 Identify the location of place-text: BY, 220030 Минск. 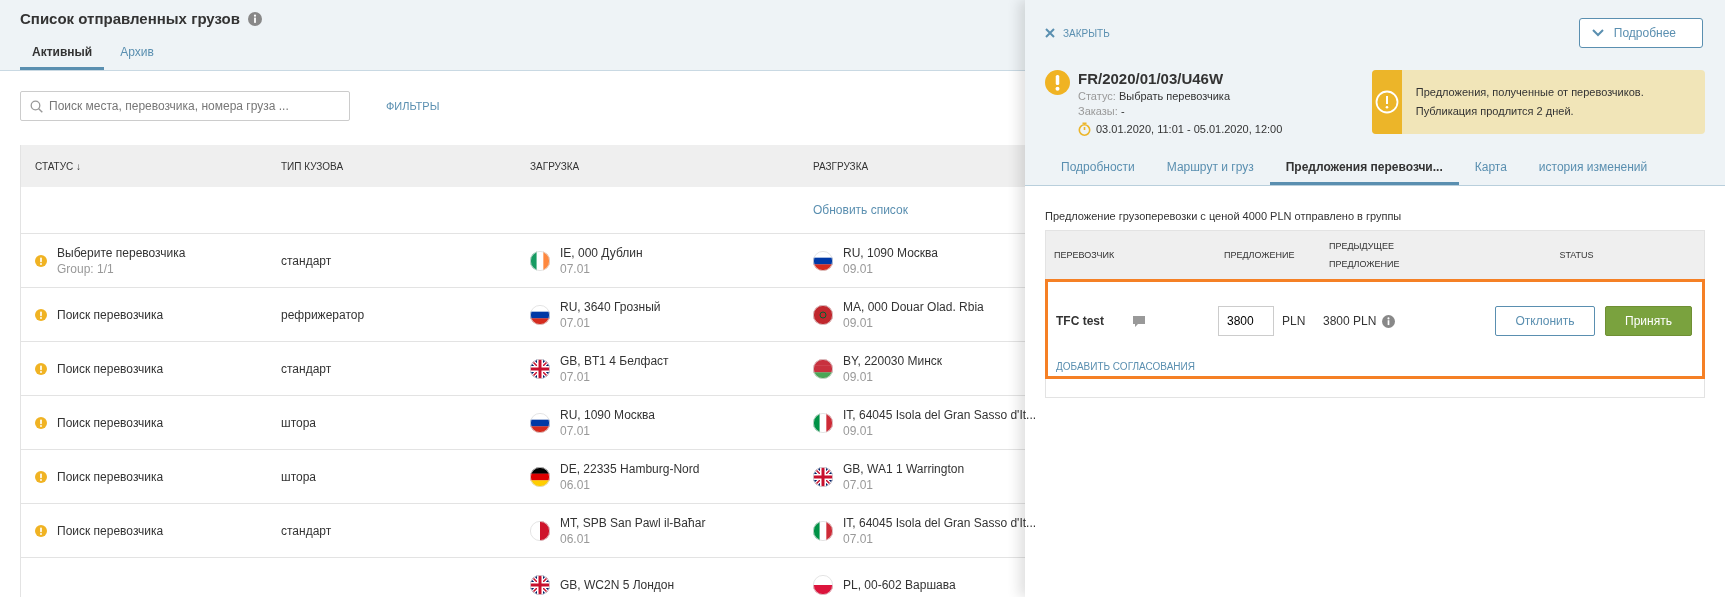
(893, 360).